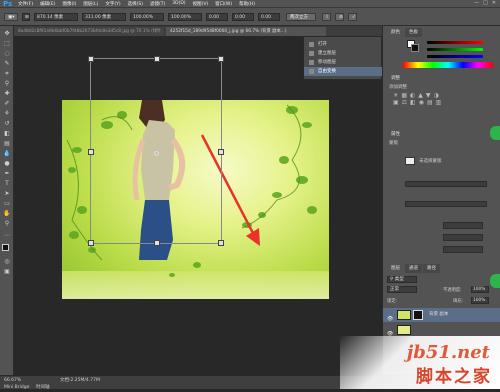 This screenshot has width=500, height=392. Describe the element at coordinates (104, 17) in the screenshot. I see `y-position-field: 311.00 像素` at that location.